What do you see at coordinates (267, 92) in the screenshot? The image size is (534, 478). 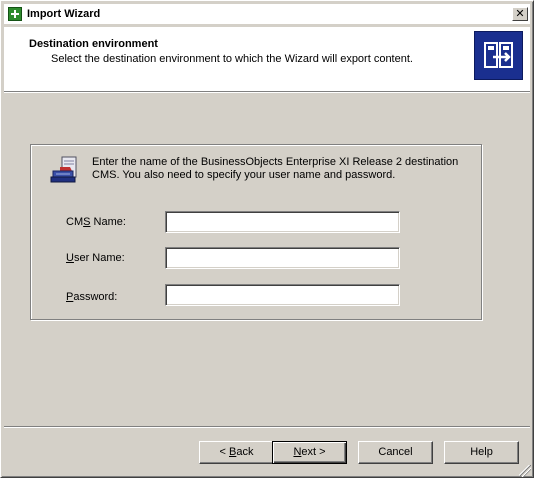 I see `header-divider-highlight` at bounding box center [267, 92].